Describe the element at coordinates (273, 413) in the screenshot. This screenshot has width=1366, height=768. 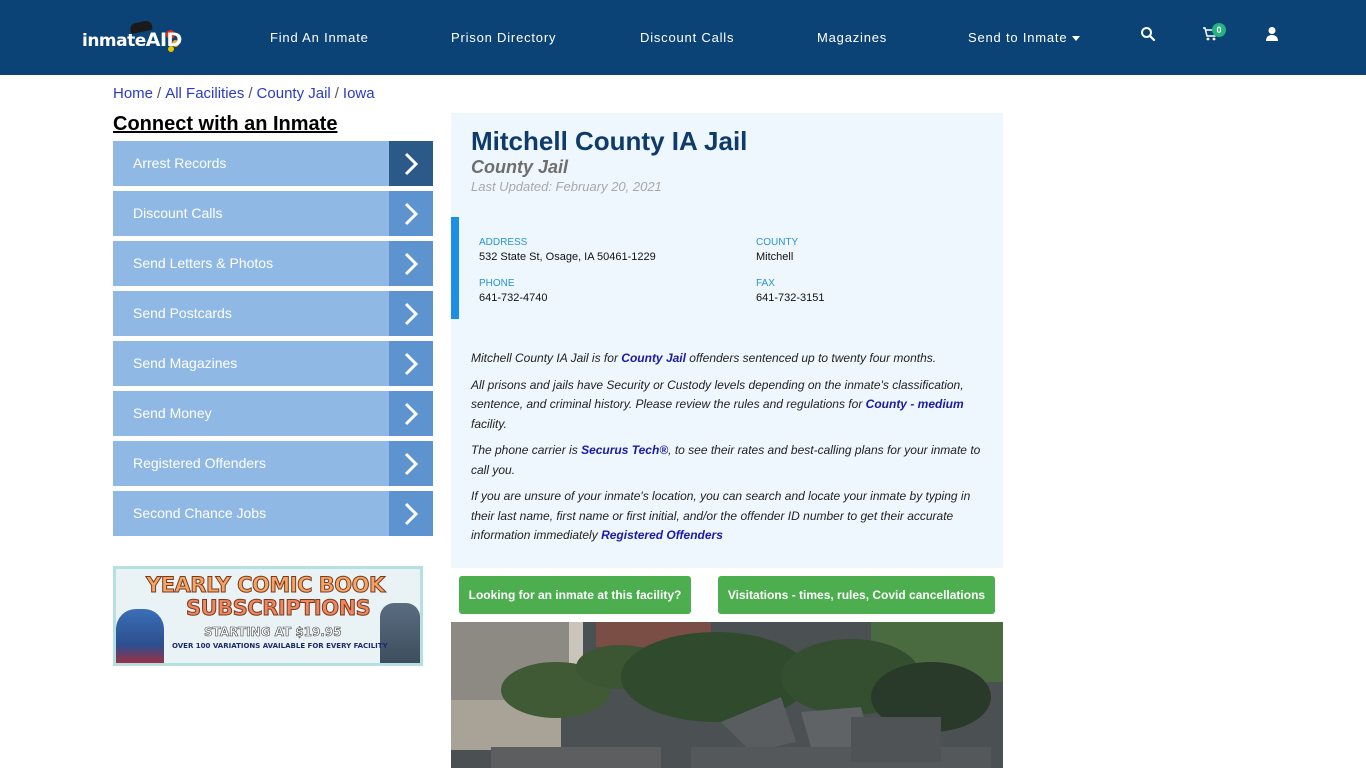
I see `sidebar-item-send-money: Send Money` at that location.